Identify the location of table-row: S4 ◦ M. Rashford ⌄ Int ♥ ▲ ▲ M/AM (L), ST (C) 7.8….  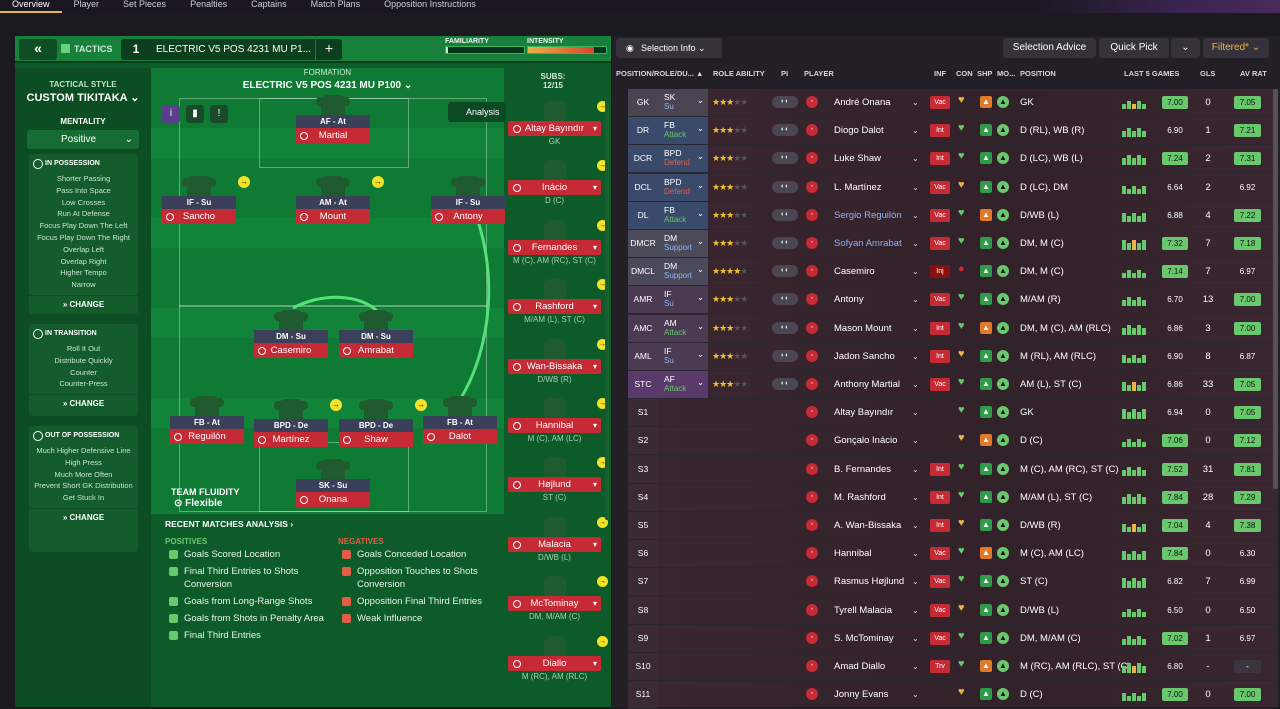
(950, 497).